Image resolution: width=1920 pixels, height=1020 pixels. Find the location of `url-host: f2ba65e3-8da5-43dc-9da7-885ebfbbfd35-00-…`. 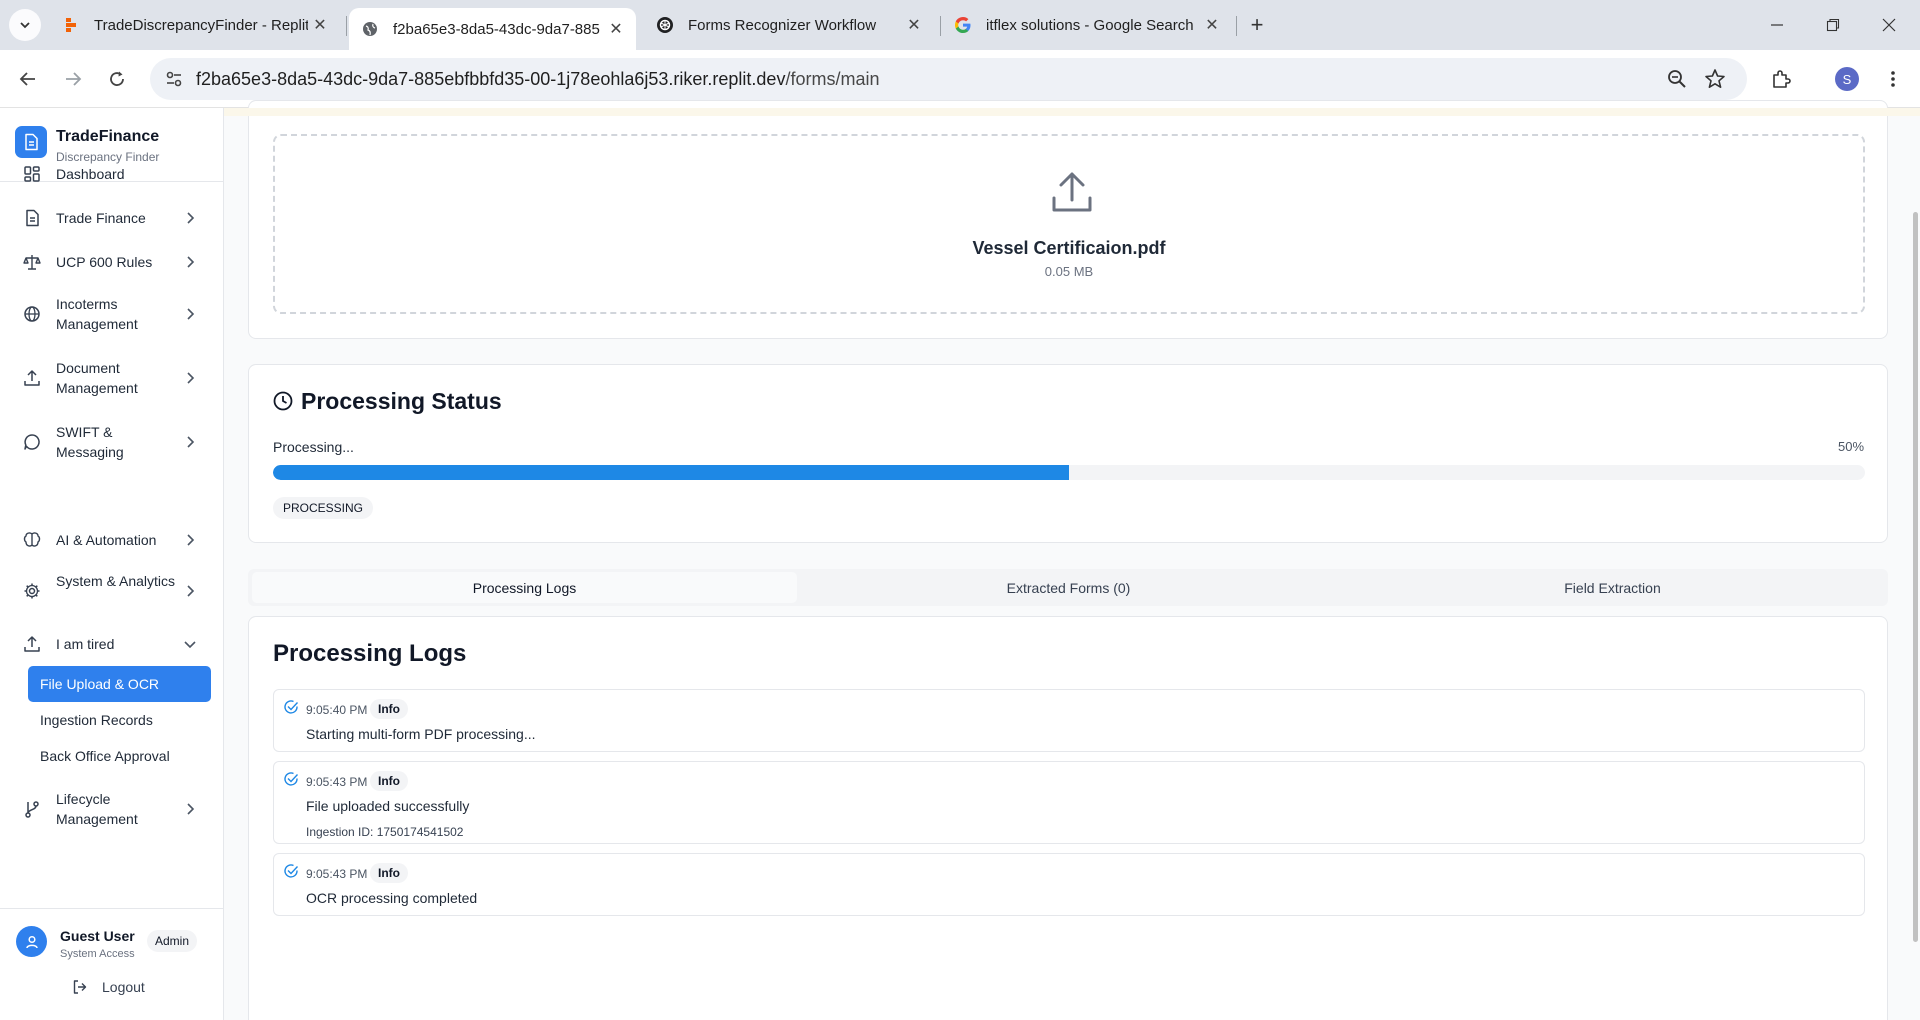

url-host: f2ba65e3-8da5-43dc-9da7-885ebfbbfd35-00-… is located at coordinates (491, 79).